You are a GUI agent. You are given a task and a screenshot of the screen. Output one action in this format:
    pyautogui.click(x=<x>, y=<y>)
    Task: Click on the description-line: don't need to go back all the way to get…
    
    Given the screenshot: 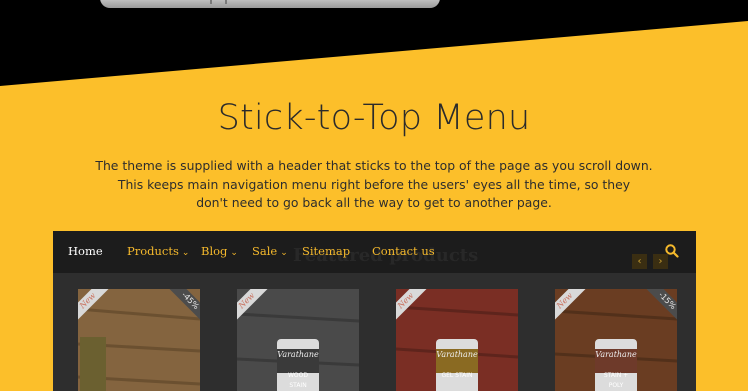 What is the action you would take?
    pyautogui.click(x=374, y=202)
    